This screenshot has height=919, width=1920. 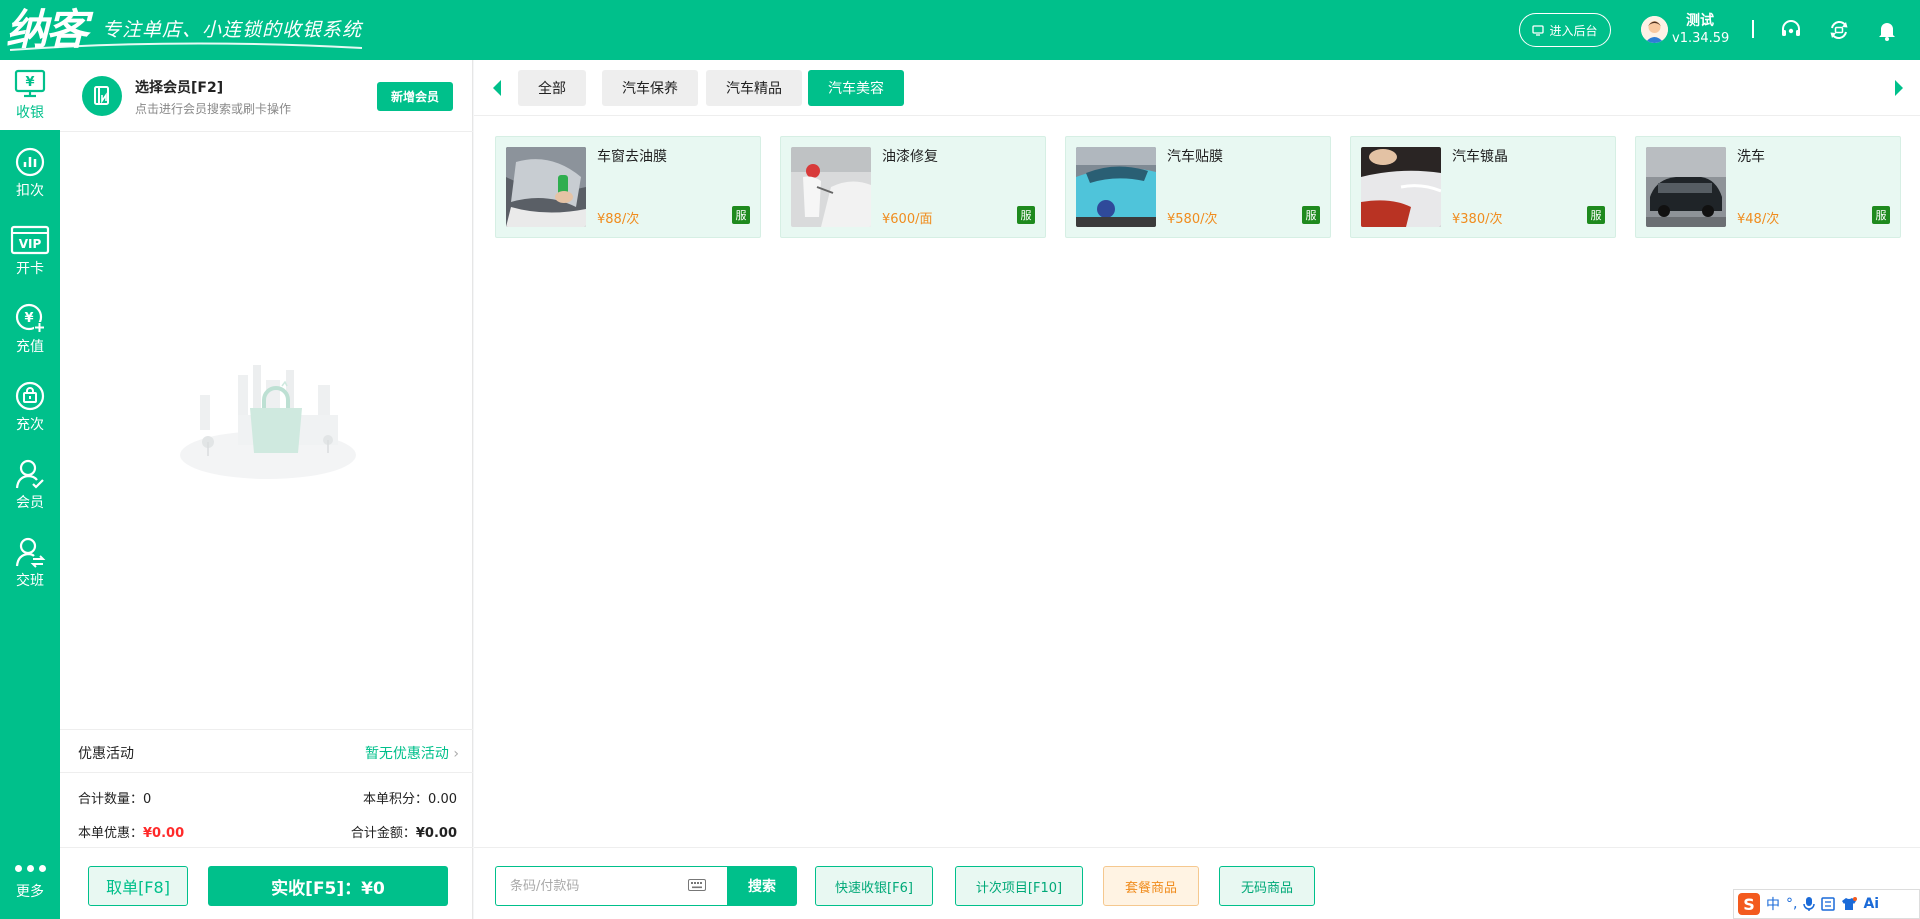 I want to click on nav-label-cashier: 收银, so click(x=30, y=113).